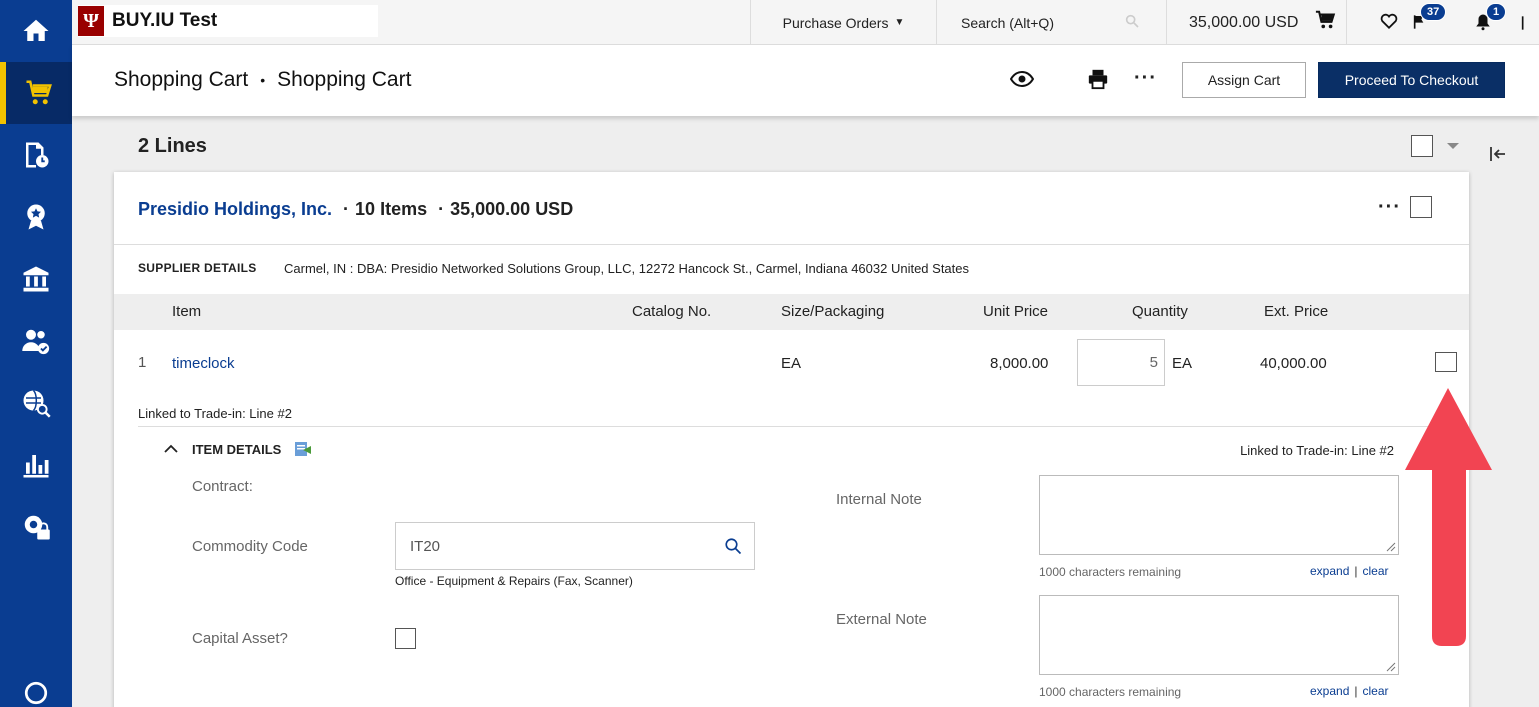 The image size is (1539, 707). Describe the element at coordinates (1007, 23) in the screenshot. I see `search-input: Search (Alt+Q)` at that location.